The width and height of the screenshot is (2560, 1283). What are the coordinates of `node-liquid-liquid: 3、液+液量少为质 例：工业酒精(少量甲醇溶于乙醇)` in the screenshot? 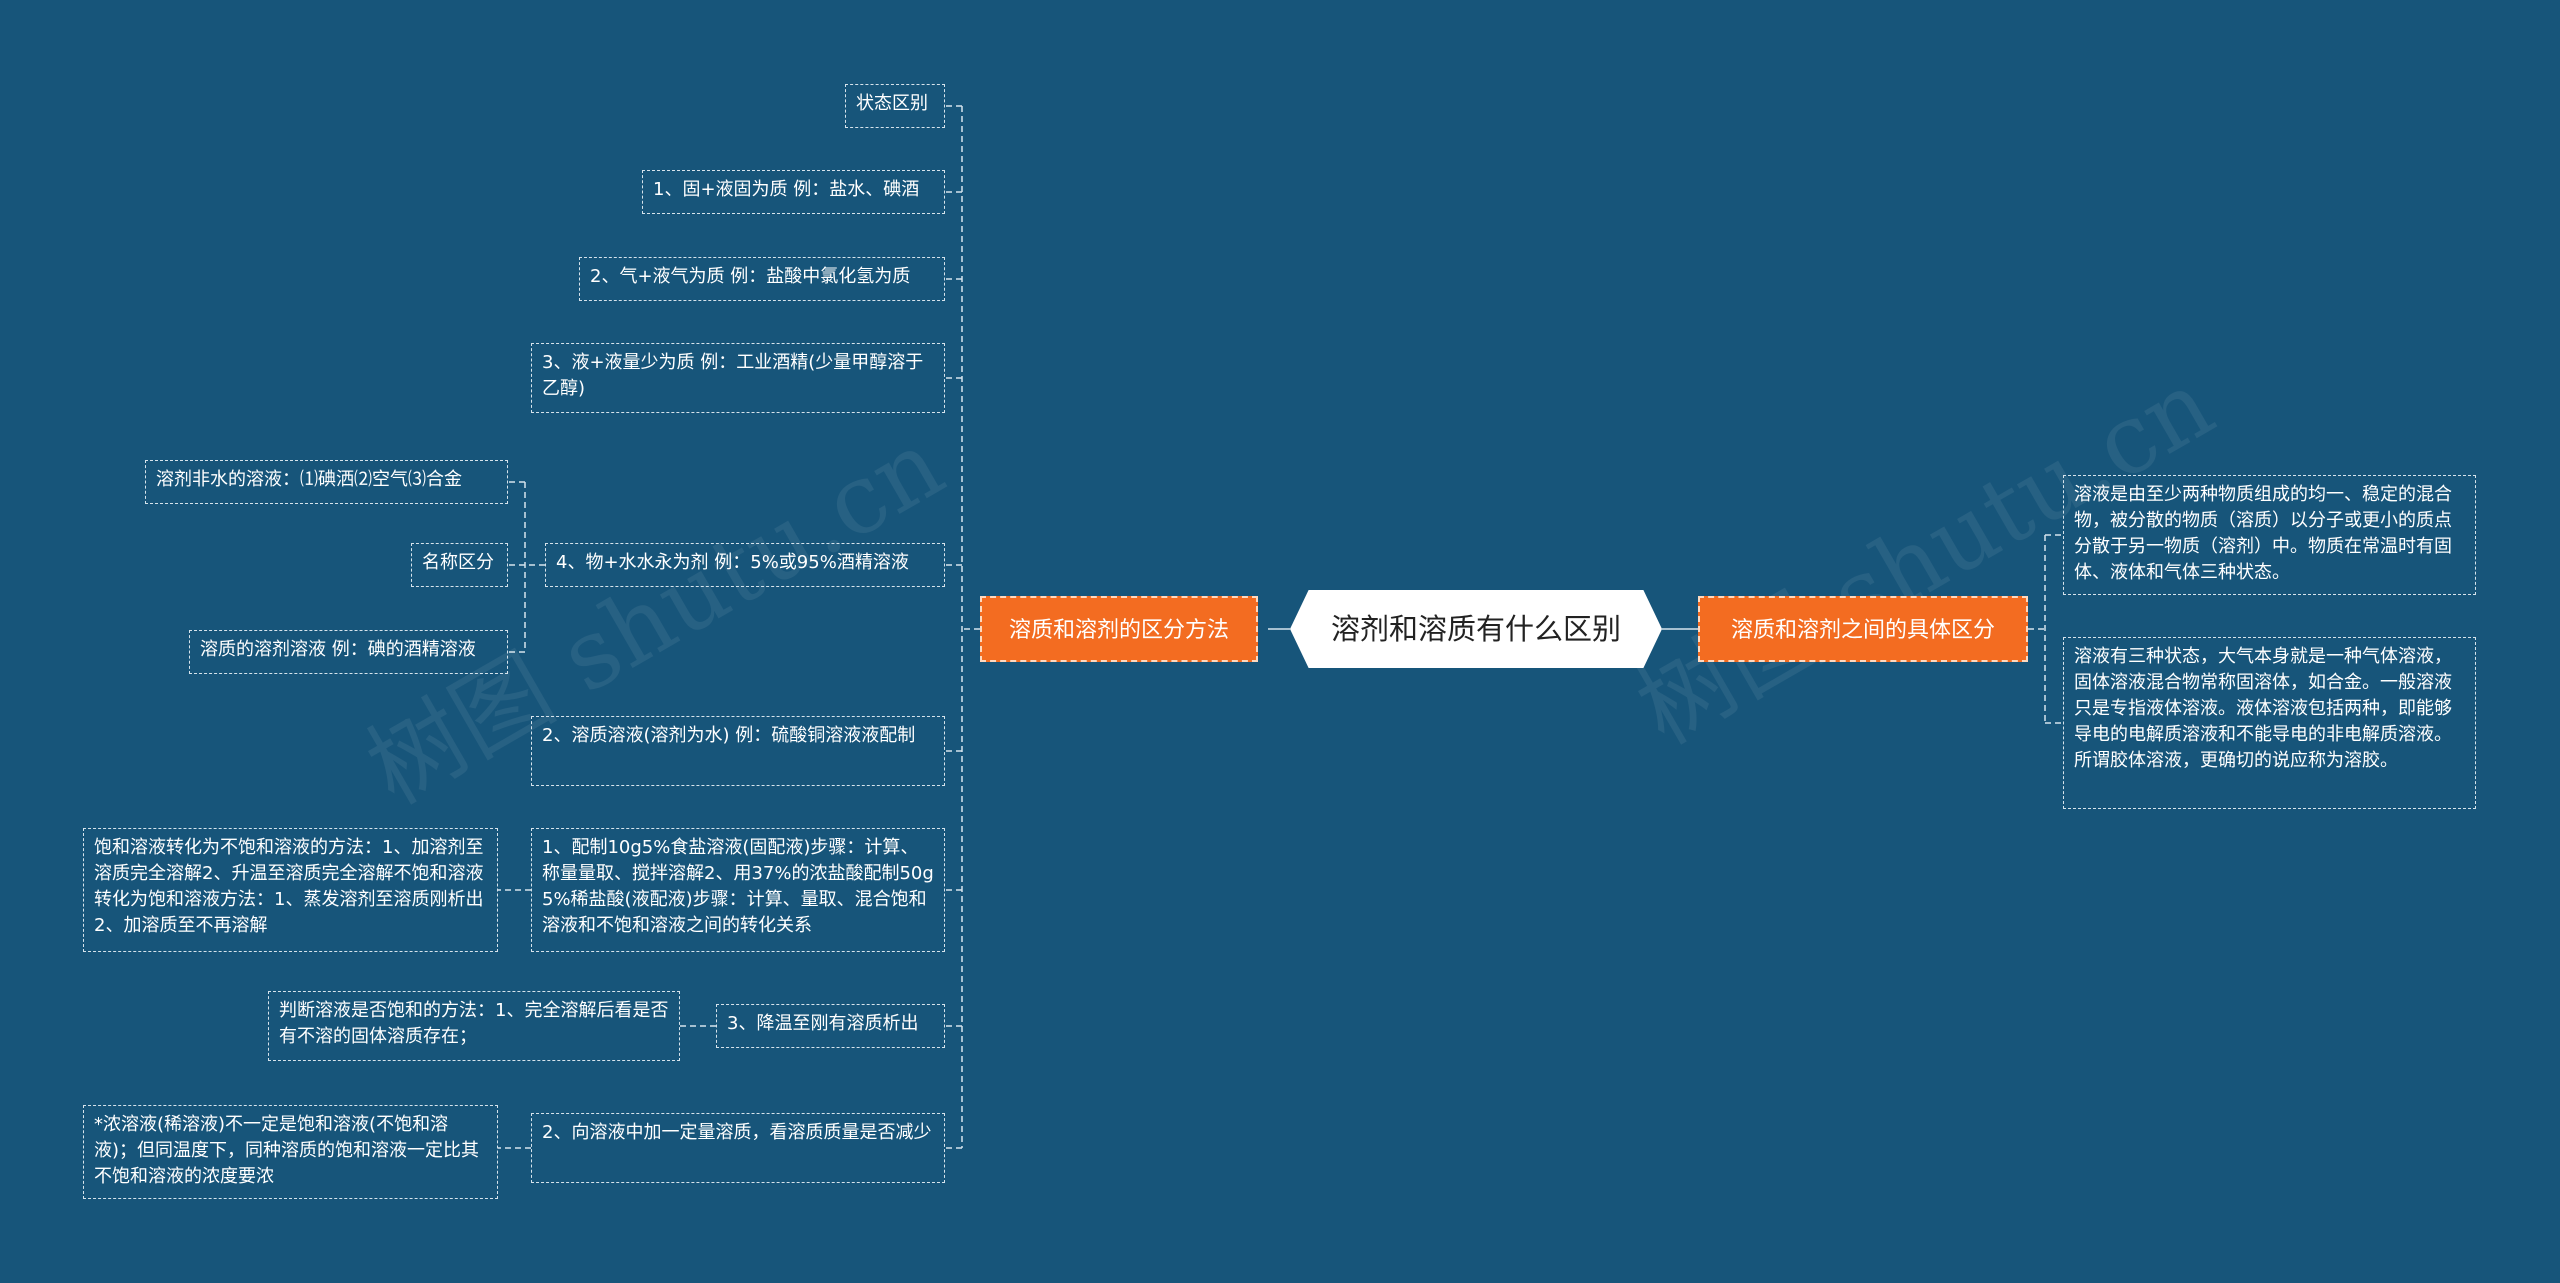 It's located at (738, 378).